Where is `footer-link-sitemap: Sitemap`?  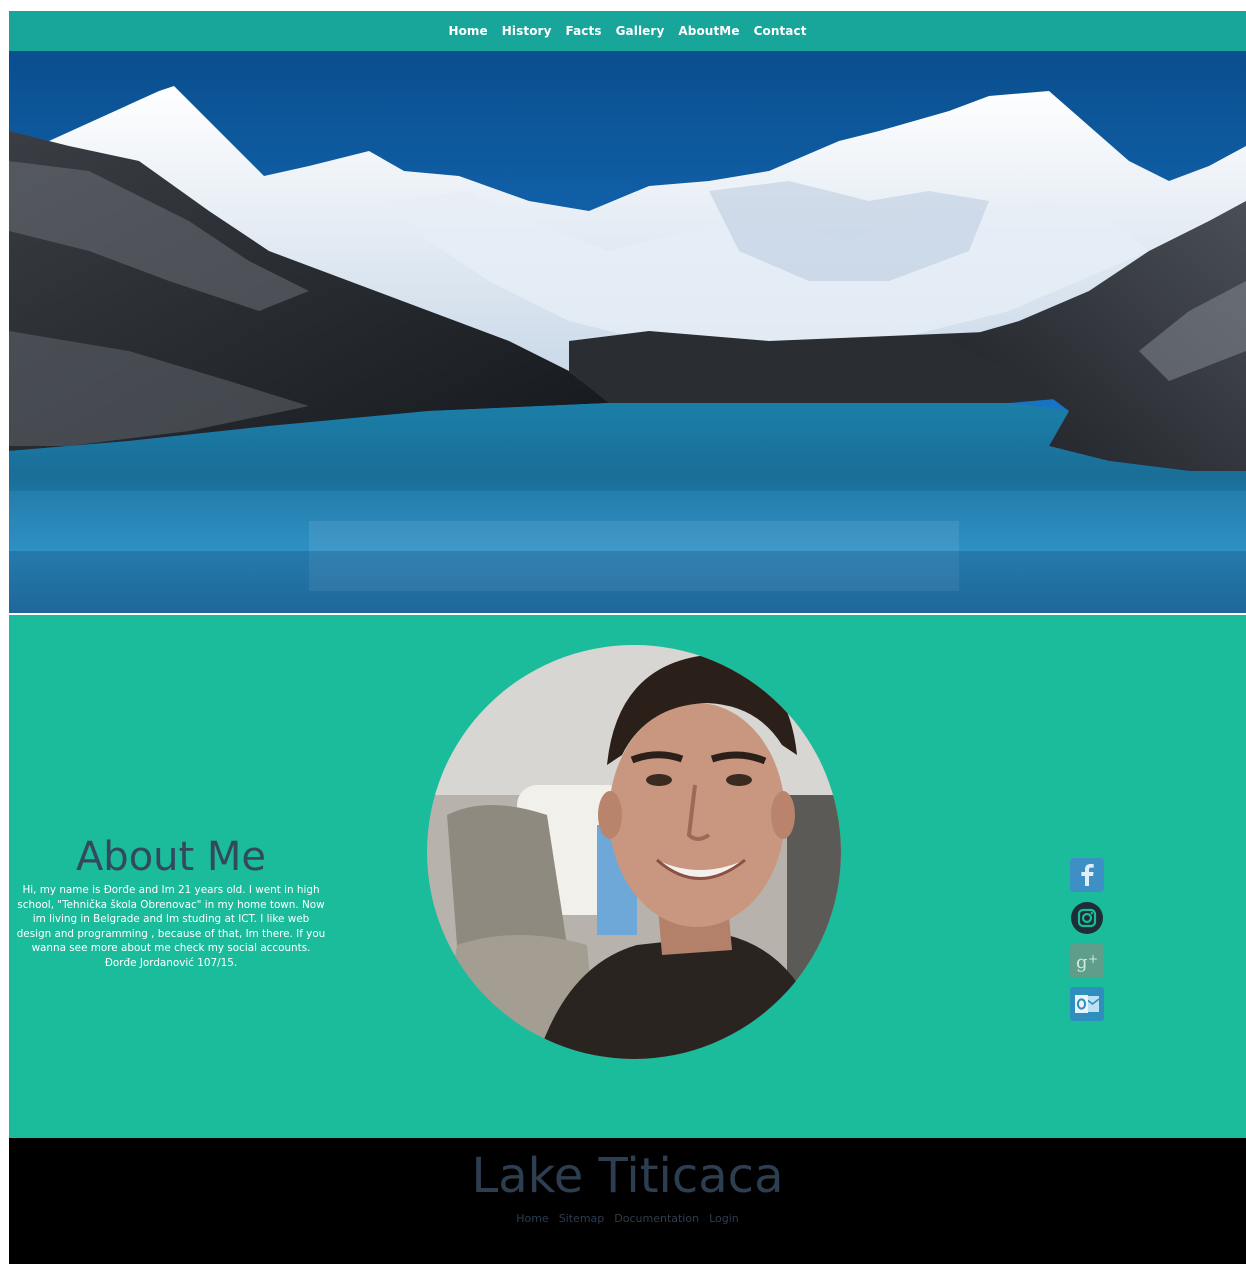 footer-link-sitemap: Sitemap is located at coordinates (582, 1218).